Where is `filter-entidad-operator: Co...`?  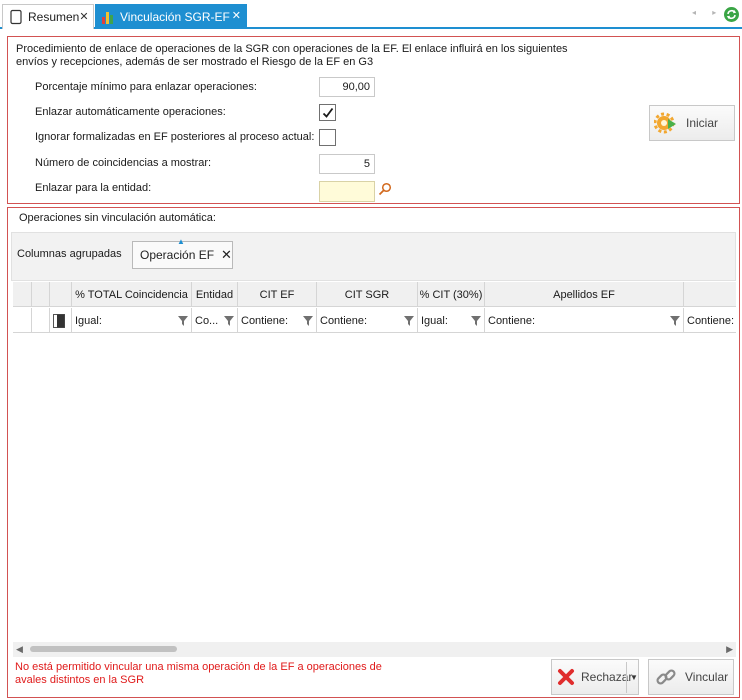 filter-entidad-operator: Co... is located at coordinates (207, 320).